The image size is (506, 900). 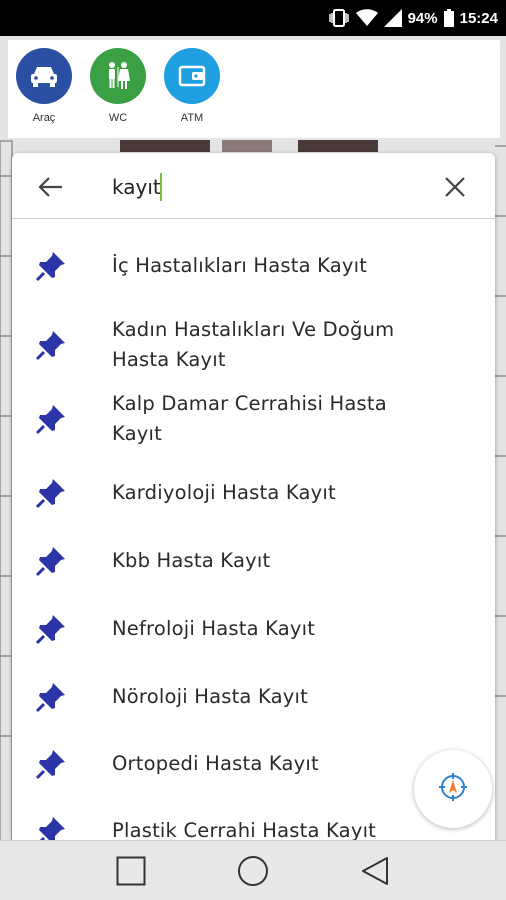 I want to click on wifi-icon, so click(x=366, y=18).